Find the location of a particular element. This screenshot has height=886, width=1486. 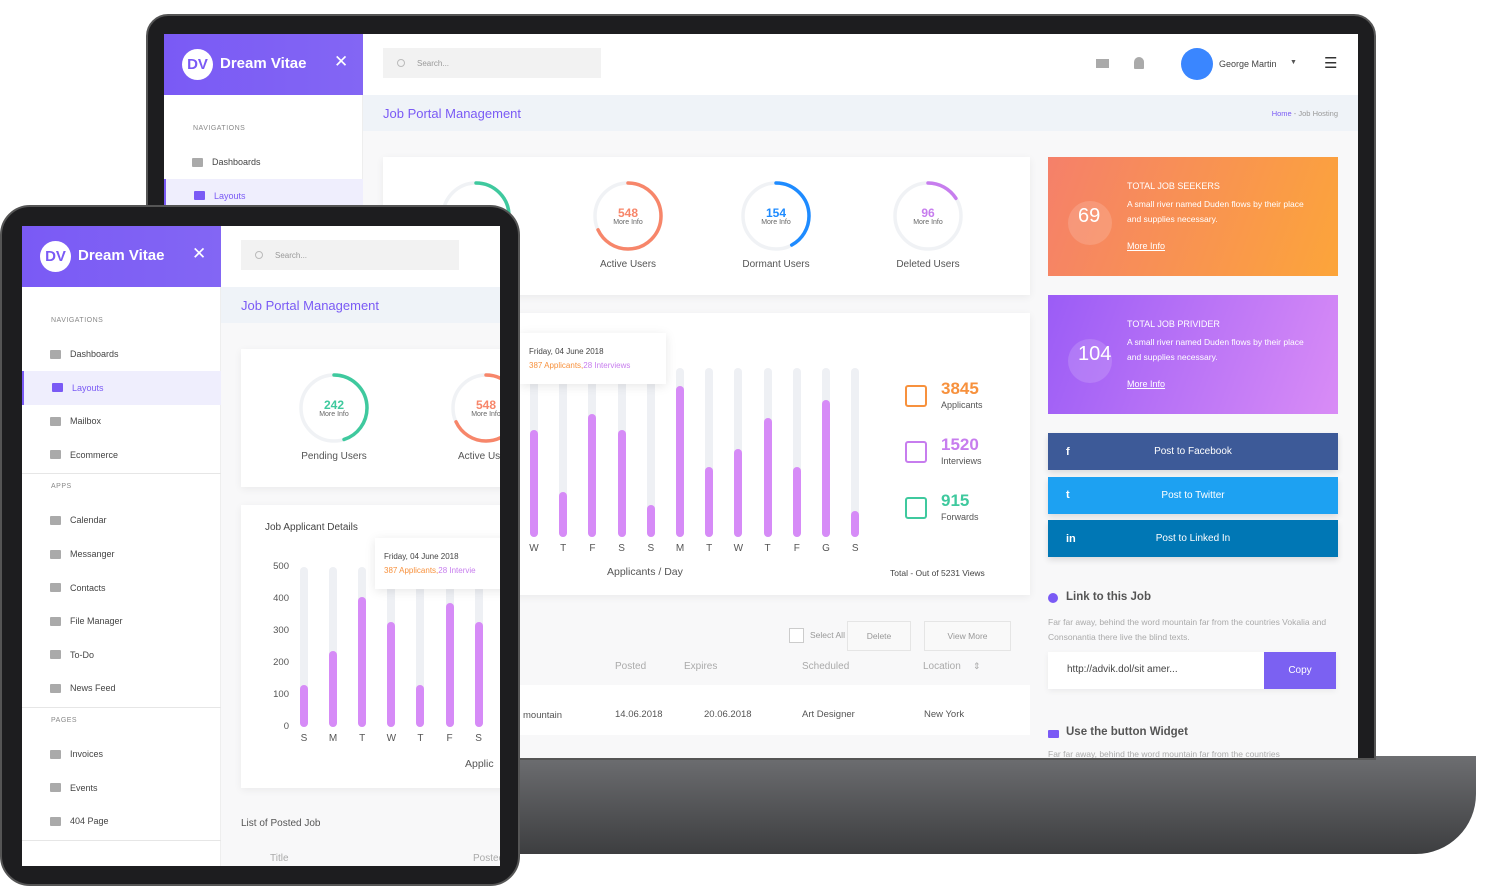

sidebar-item-news-feed: News Feed is located at coordinates (121, 688).